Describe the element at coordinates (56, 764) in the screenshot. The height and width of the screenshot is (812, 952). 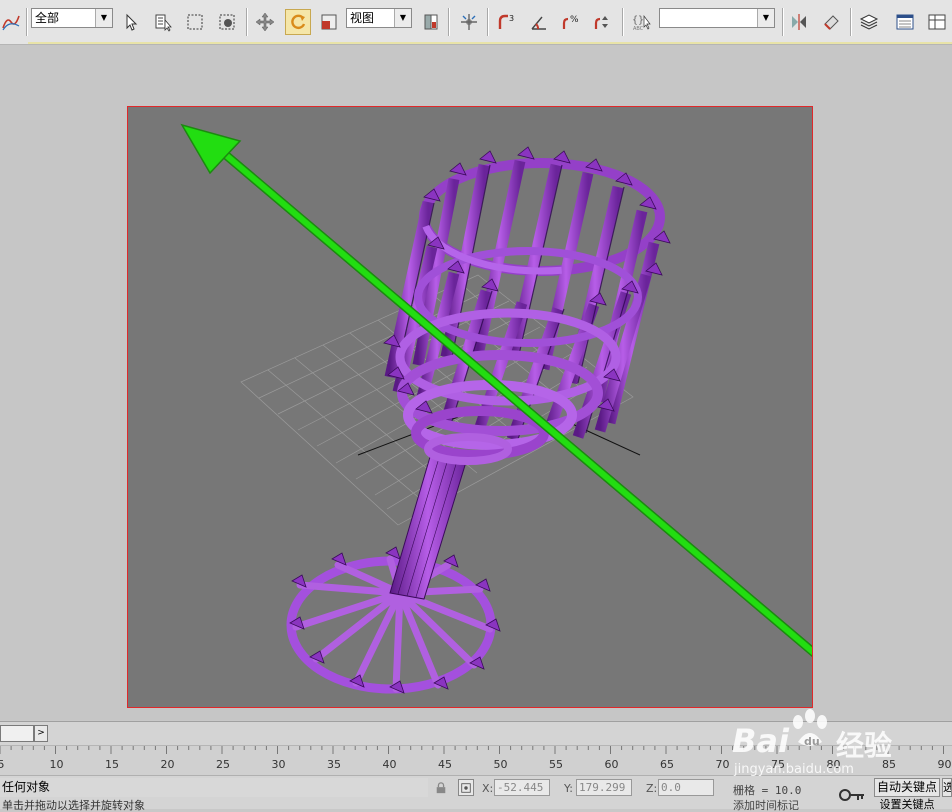
I see `tick-label: 10` at that location.